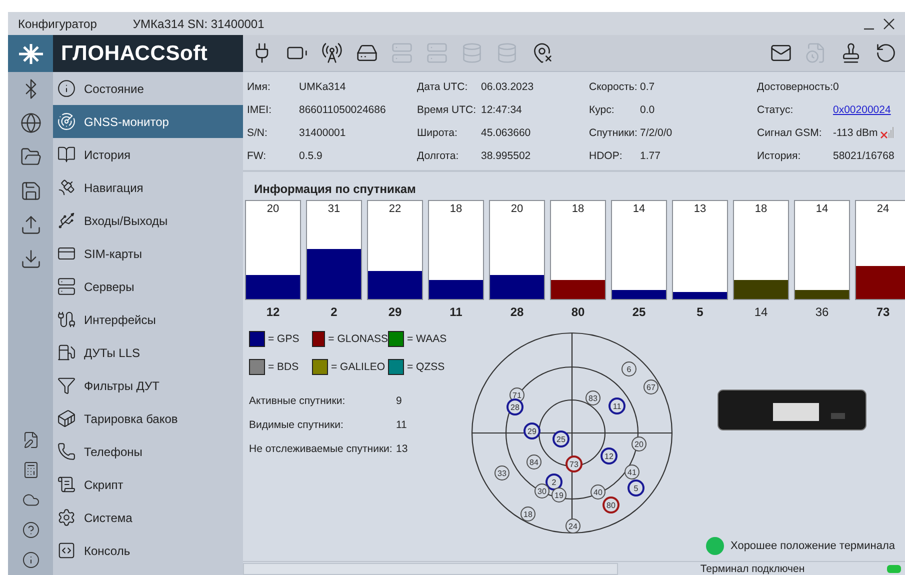 The height and width of the screenshot is (575, 905). What do you see at coordinates (515, 407) in the screenshot?
I see `satellite-marker: 28` at bounding box center [515, 407].